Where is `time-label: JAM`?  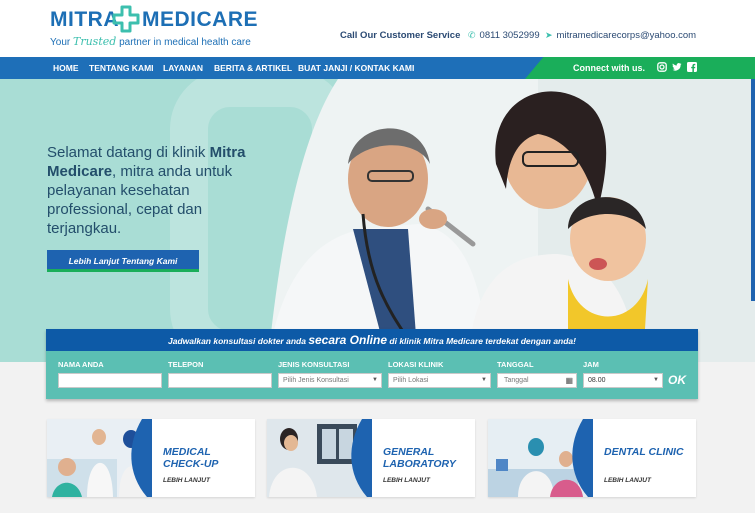 time-label: JAM is located at coordinates (591, 364).